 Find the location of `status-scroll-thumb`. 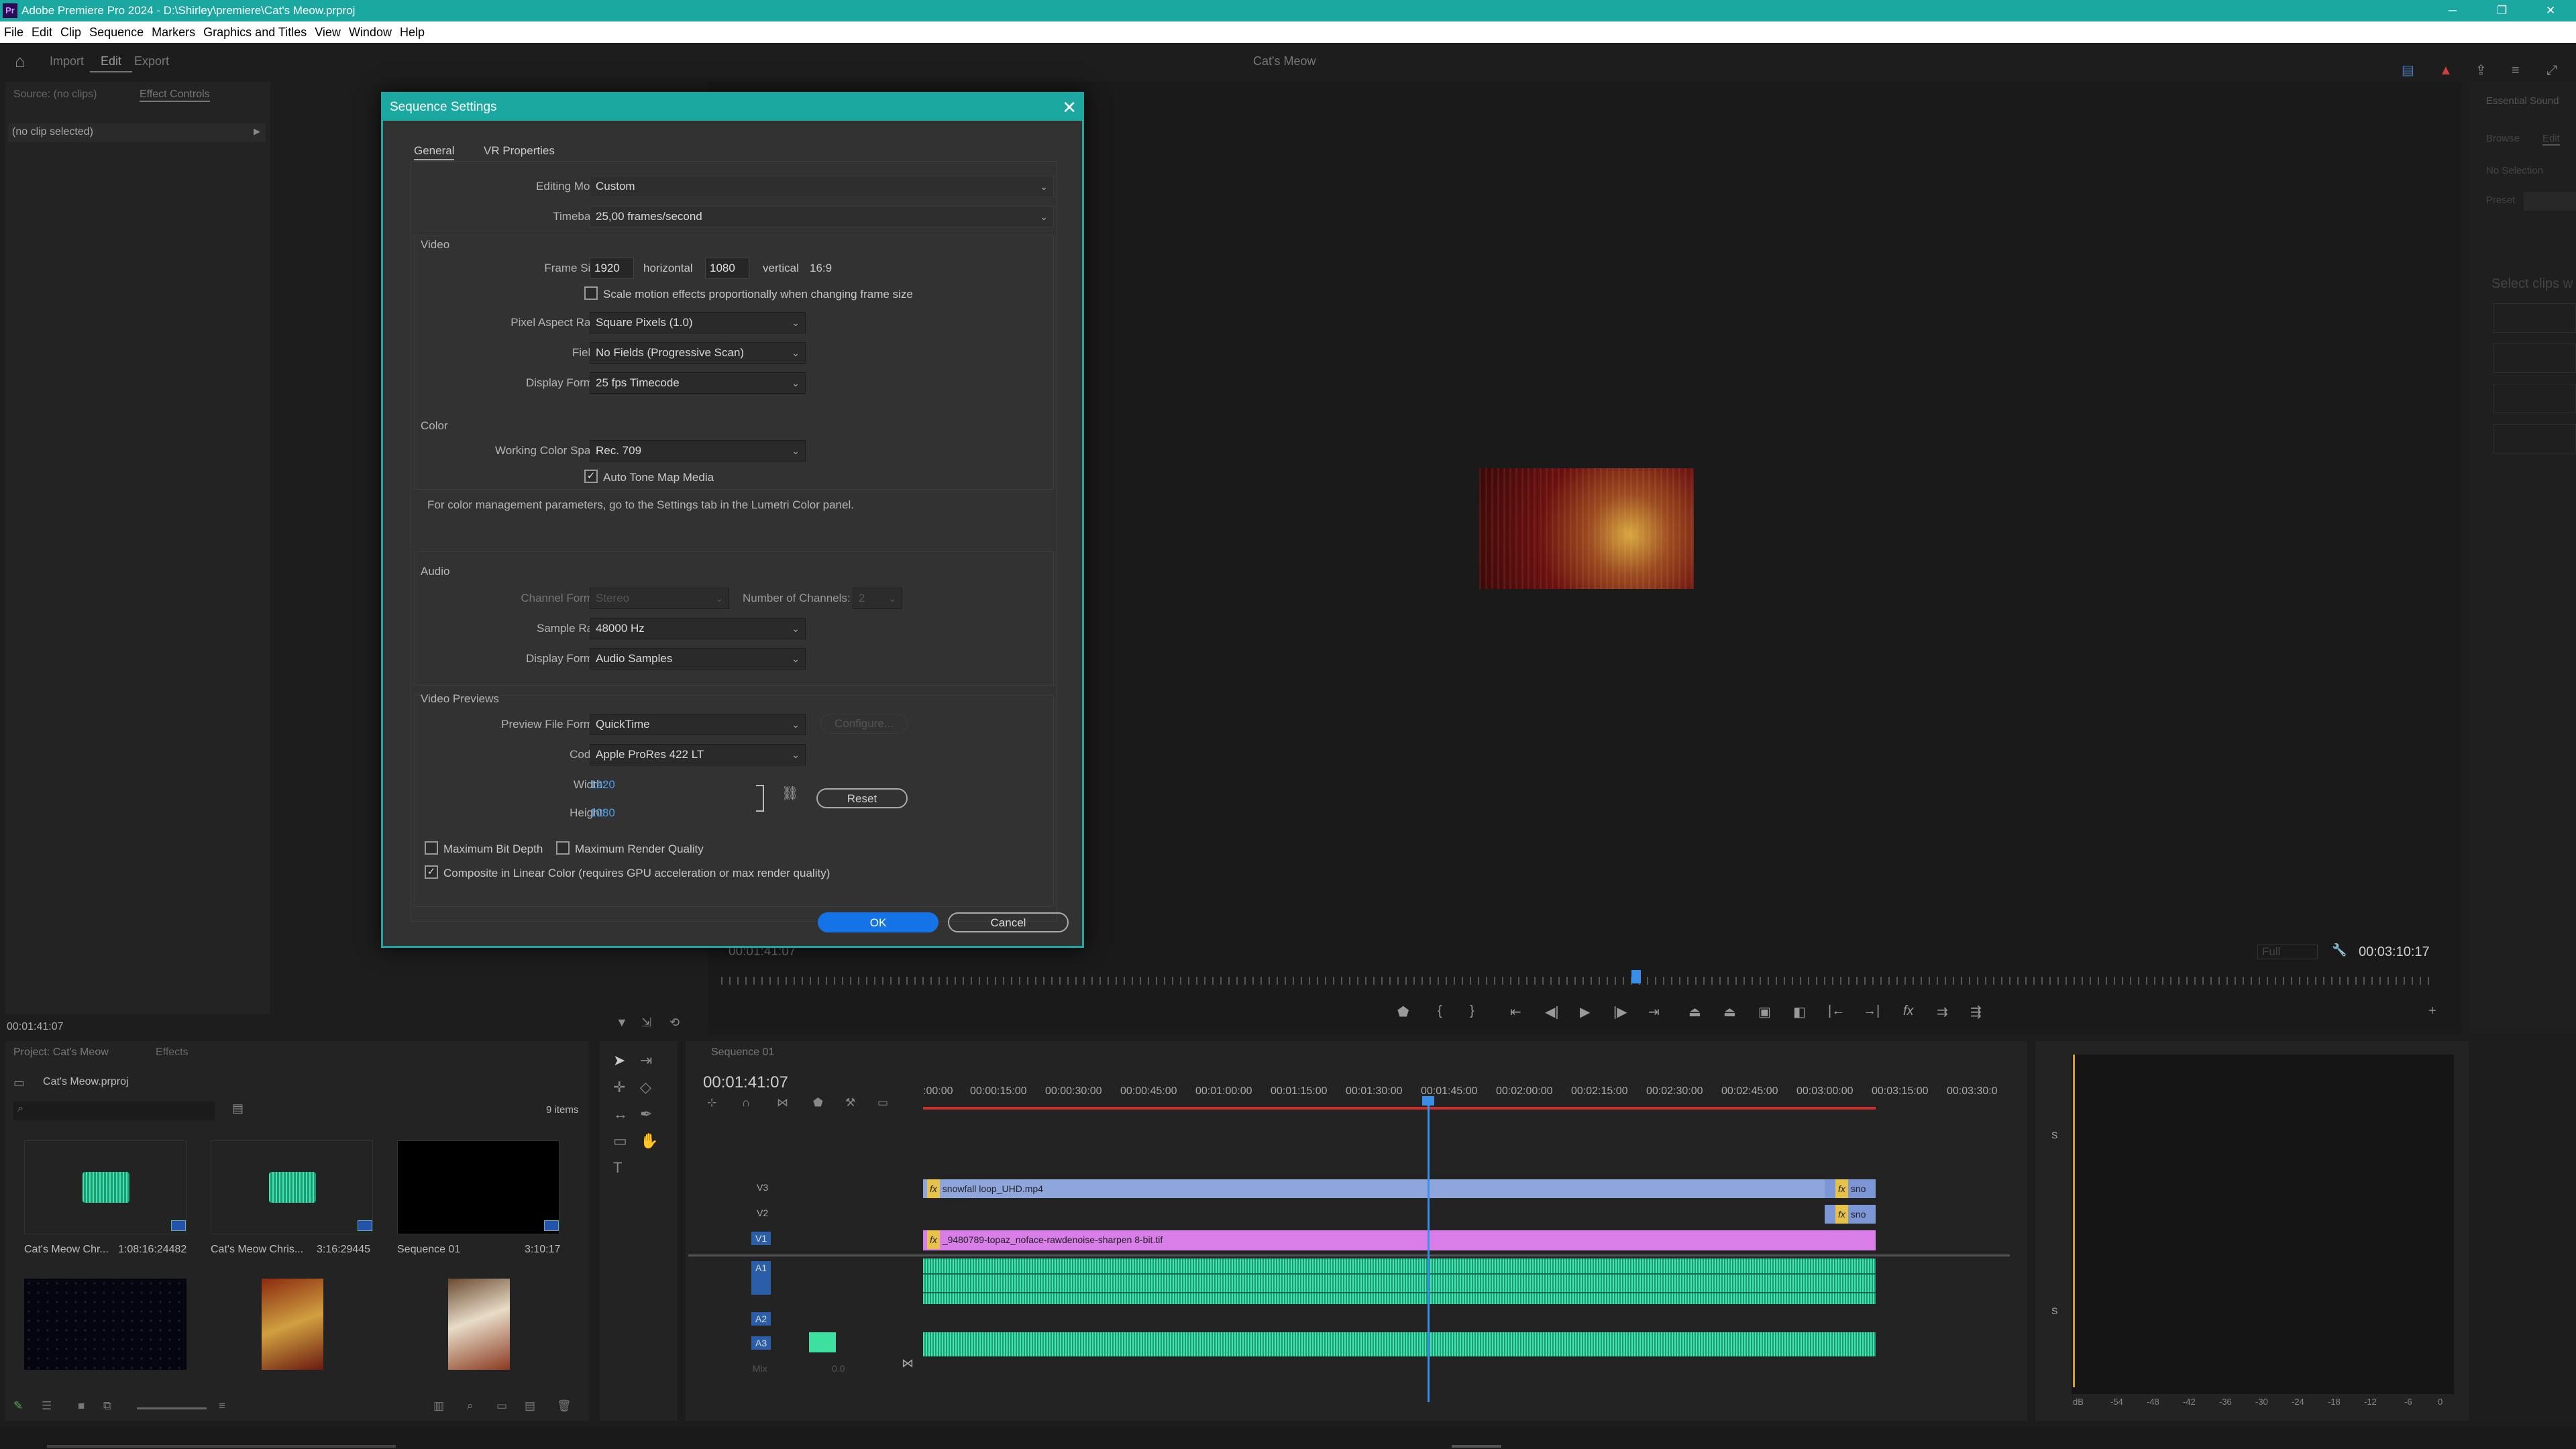

status-scroll-thumb is located at coordinates (1476, 1446).